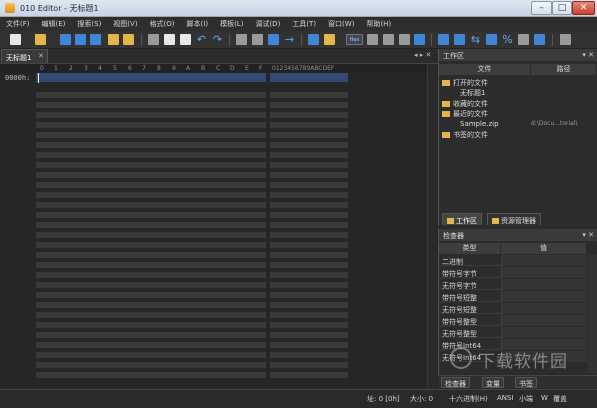 This screenshot has width=597, height=408. What do you see at coordinates (562, 8) in the screenshot?
I see `maximize-button: □` at bounding box center [562, 8].